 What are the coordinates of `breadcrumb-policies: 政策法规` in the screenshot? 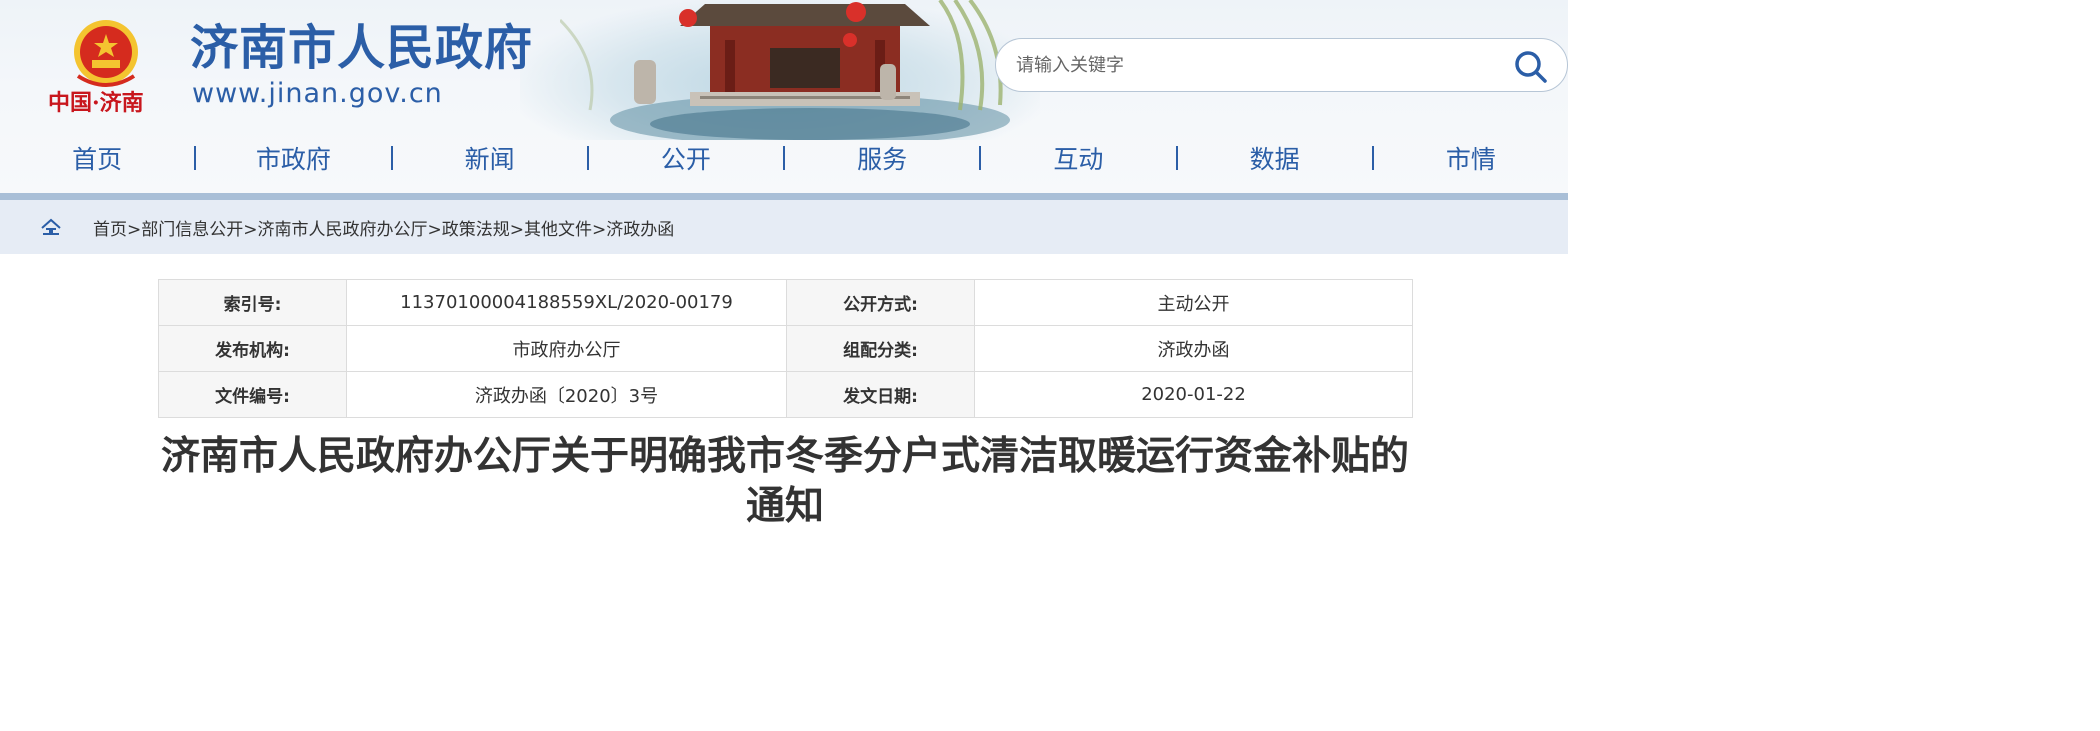 It's located at (476, 230).